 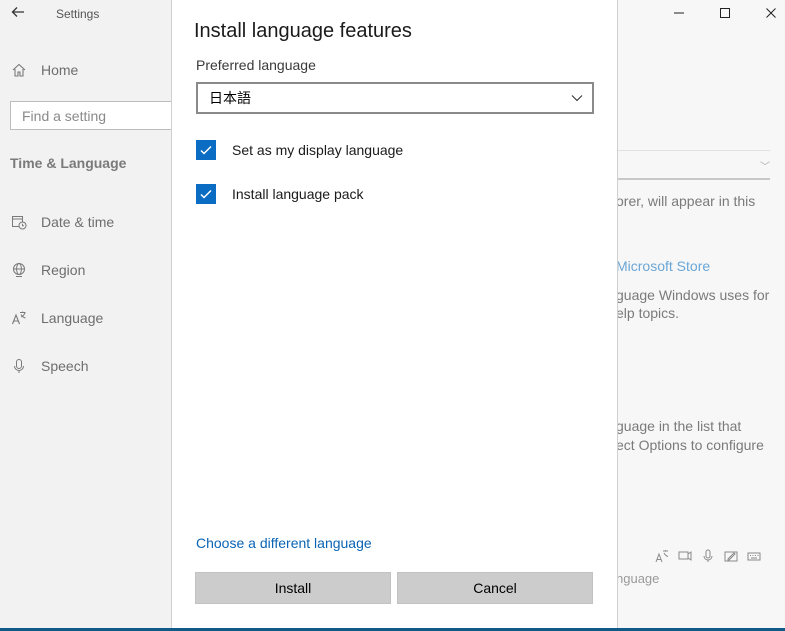 I want to click on maximize-icon, so click(x=725, y=13).